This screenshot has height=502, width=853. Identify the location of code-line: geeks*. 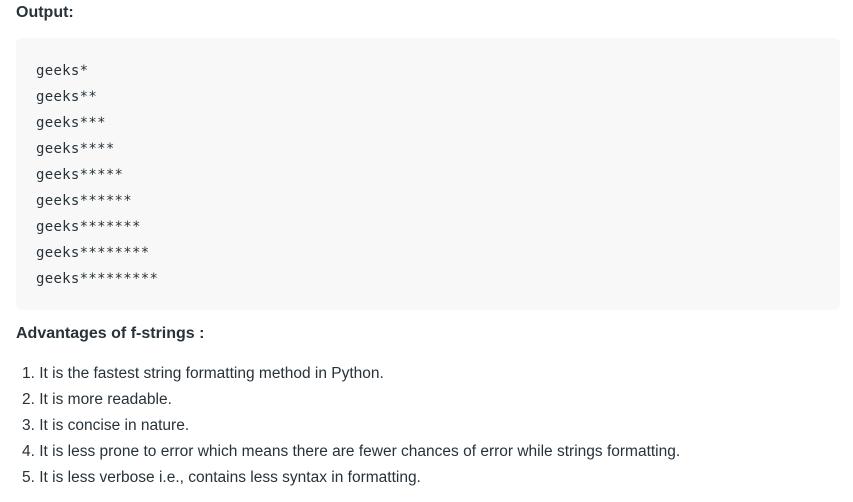
(62, 71).